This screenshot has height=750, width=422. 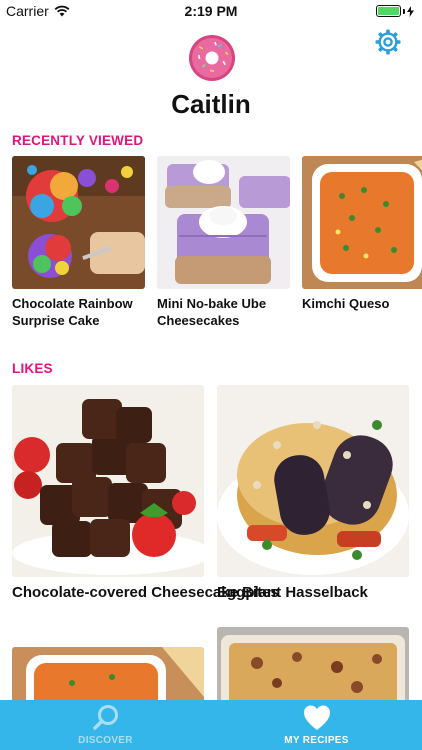 What do you see at coordinates (316, 740) in the screenshot?
I see `tab-label-my-recipes: MY RECIPES` at bounding box center [316, 740].